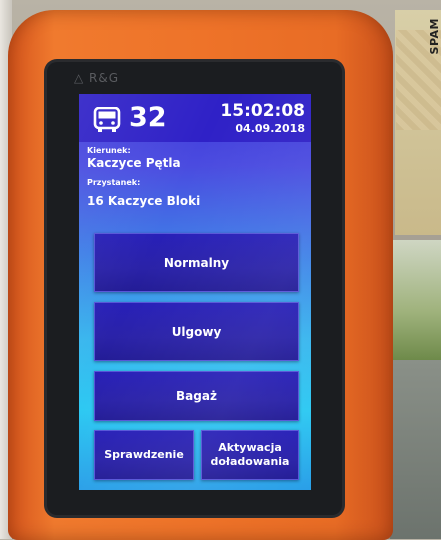 The width and height of the screenshot is (441, 540). Describe the element at coordinates (134, 163) in the screenshot. I see `direction-value: Kaczyce Pętla` at that location.